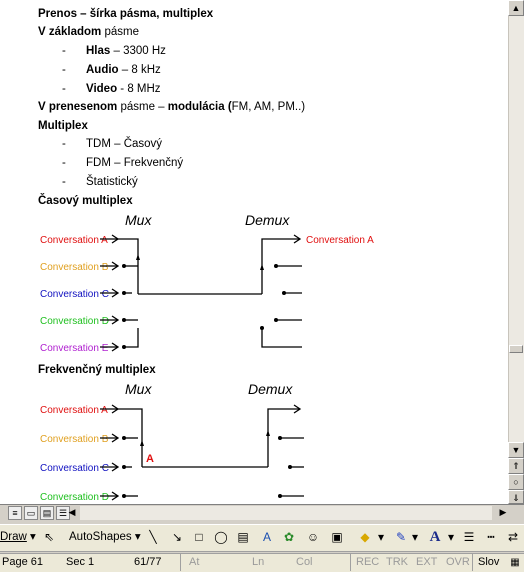  I want to click on fill-color-dropdown-icon: ▾, so click(381, 537).